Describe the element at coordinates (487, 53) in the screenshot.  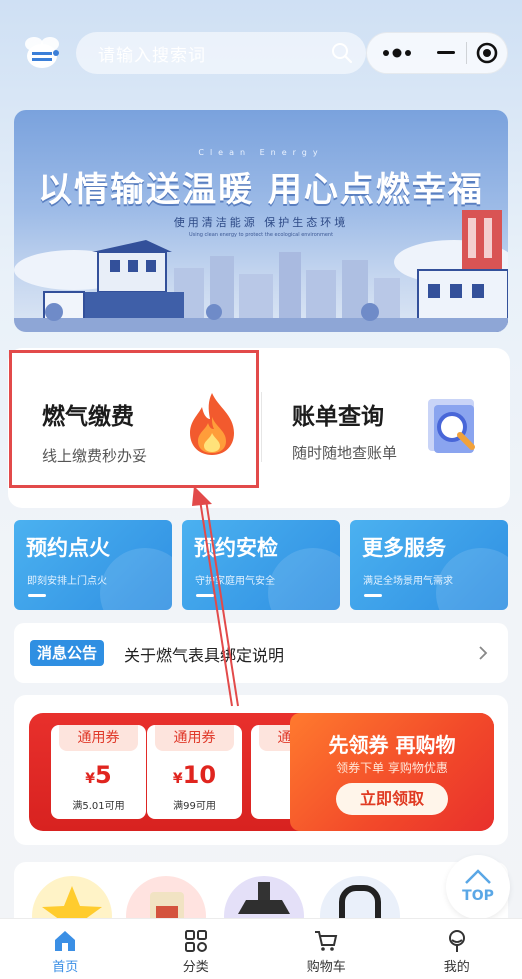
I see `close-target-icon` at that location.